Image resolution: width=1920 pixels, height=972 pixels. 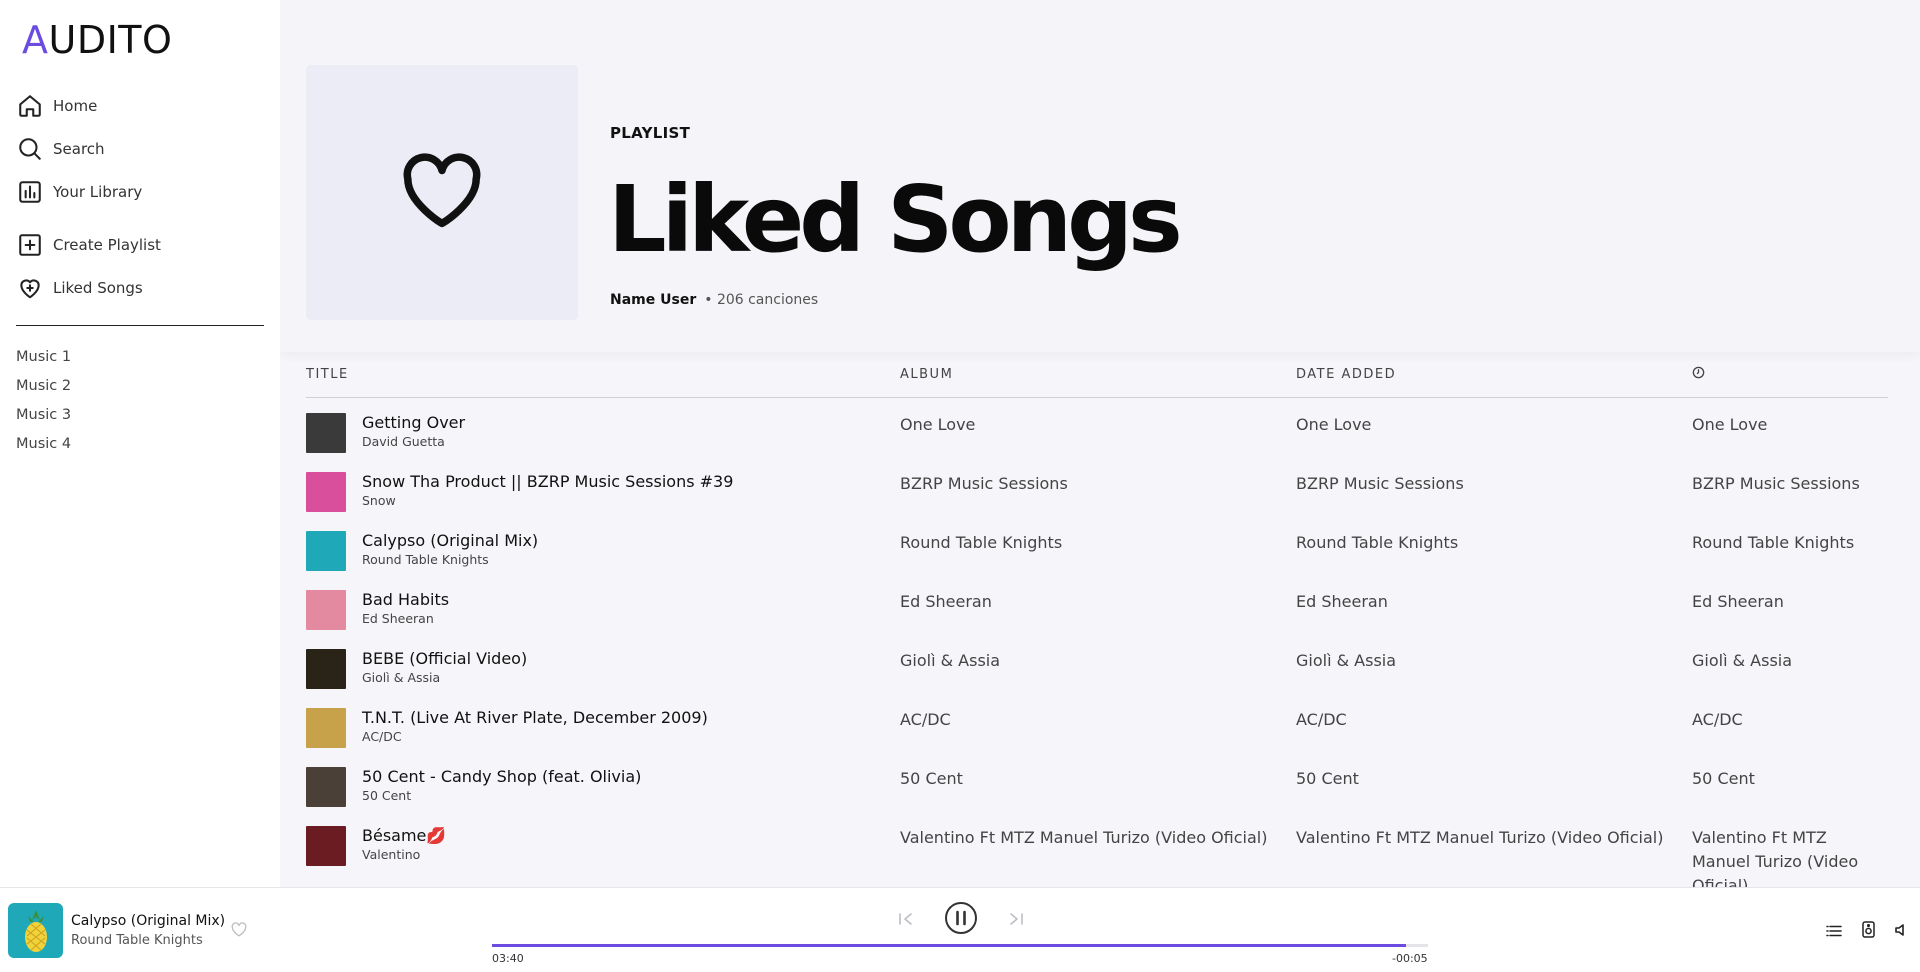 I want to click on next-track-icon, so click(x=1016, y=920).